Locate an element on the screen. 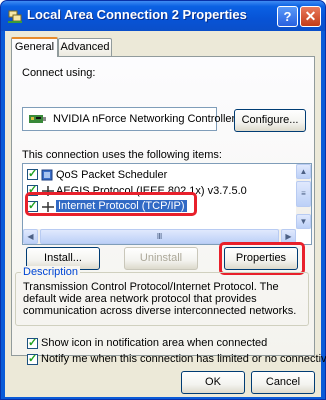 The width and height of the screenshot is (326, 400). scroll-left-arrow-icon: ◀ is located at coordinates (30, 236).